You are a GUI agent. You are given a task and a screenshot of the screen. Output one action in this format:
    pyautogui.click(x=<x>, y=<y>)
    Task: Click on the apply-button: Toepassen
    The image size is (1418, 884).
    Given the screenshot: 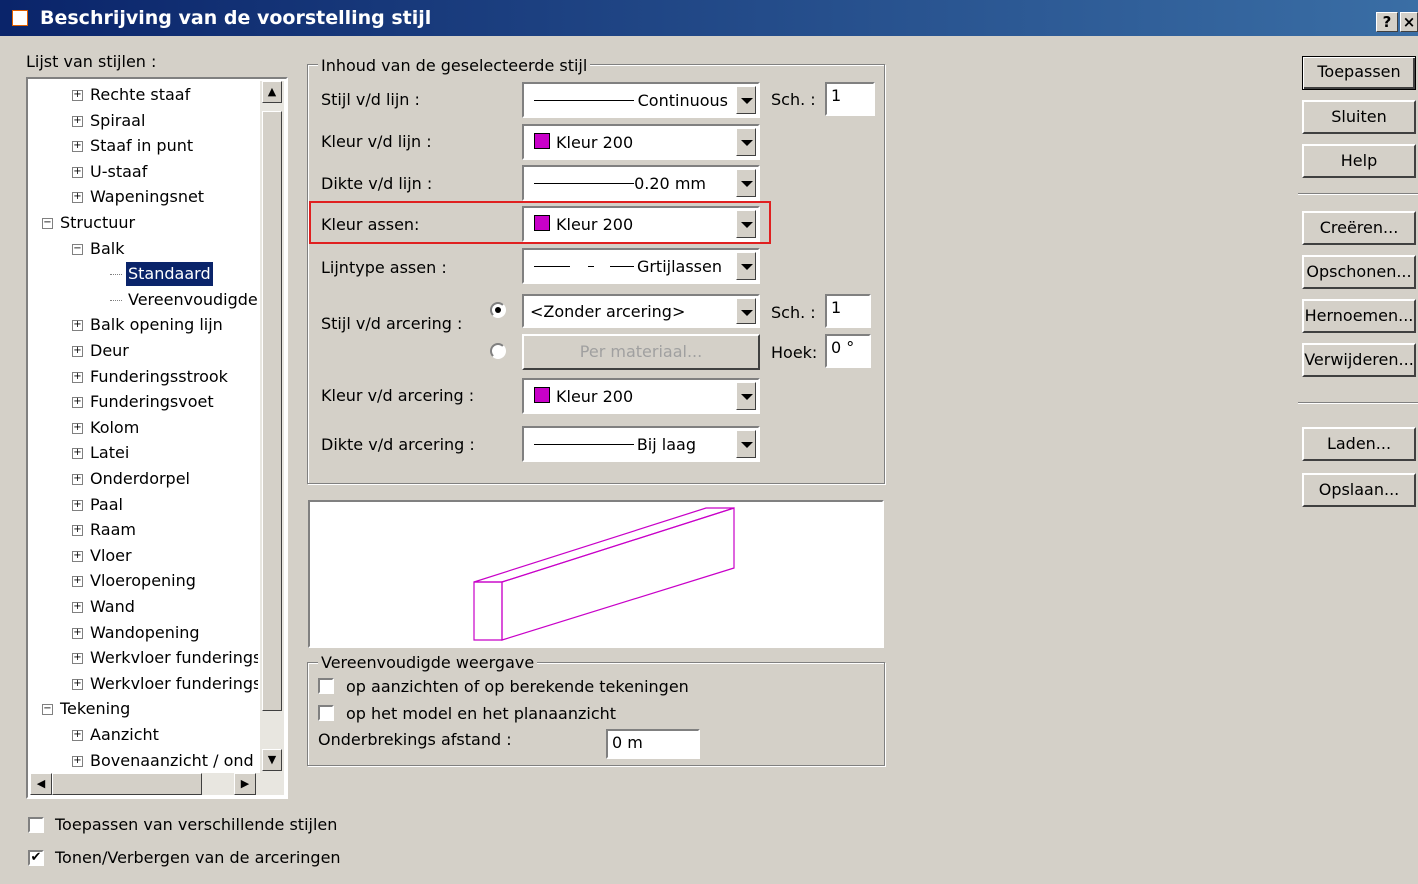 What is the action you would take?
    pyautogui.click(x=1359, y=73)
    